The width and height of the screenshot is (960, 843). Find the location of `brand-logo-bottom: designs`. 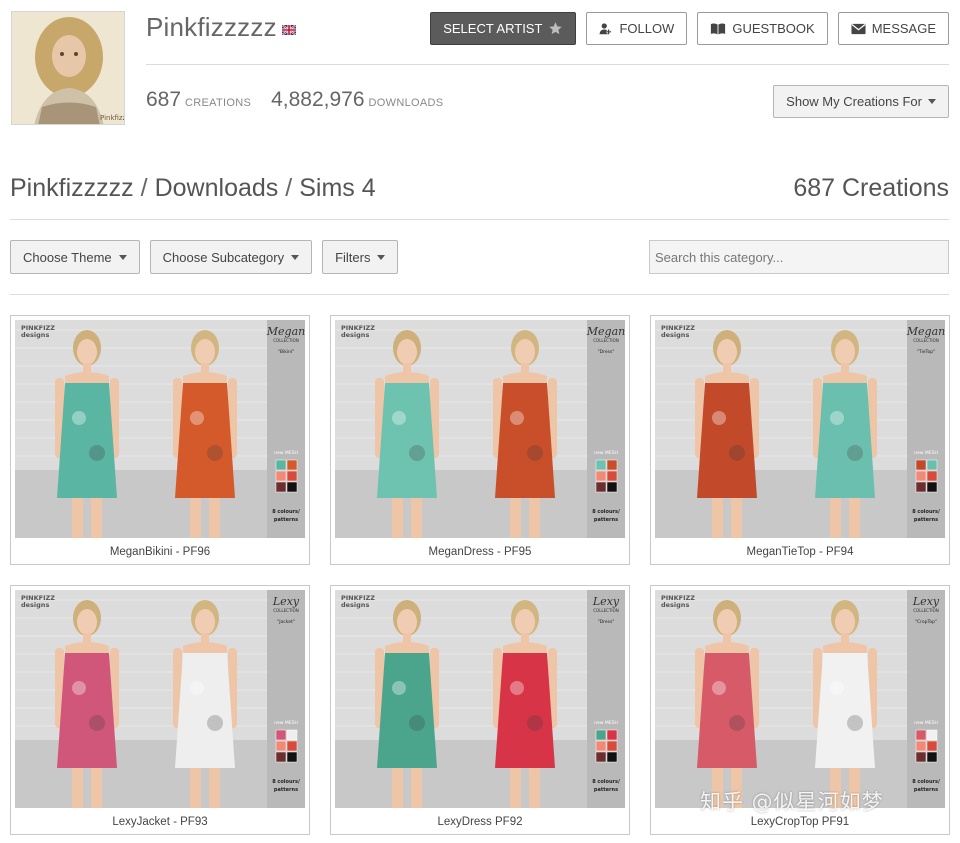

brand-logo-bottom: designs is located at coordinates (675, 335).